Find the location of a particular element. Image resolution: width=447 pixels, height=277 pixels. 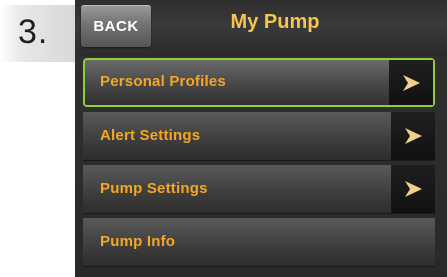

step-indicator: 3. is located at coordinates (40, 33).